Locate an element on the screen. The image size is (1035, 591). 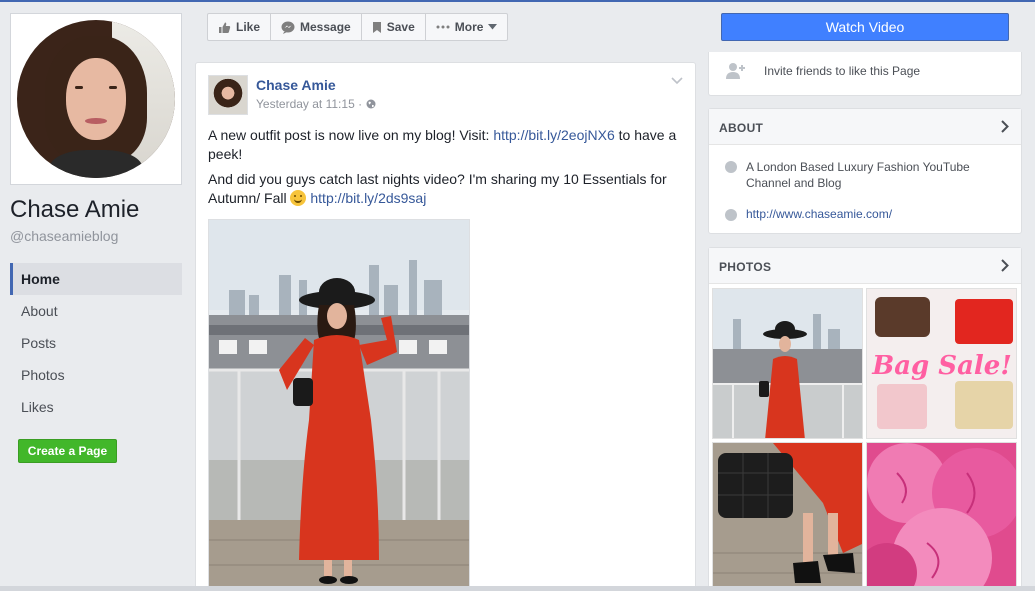
thumbs-up-icon is located at coordinates (225, 27).